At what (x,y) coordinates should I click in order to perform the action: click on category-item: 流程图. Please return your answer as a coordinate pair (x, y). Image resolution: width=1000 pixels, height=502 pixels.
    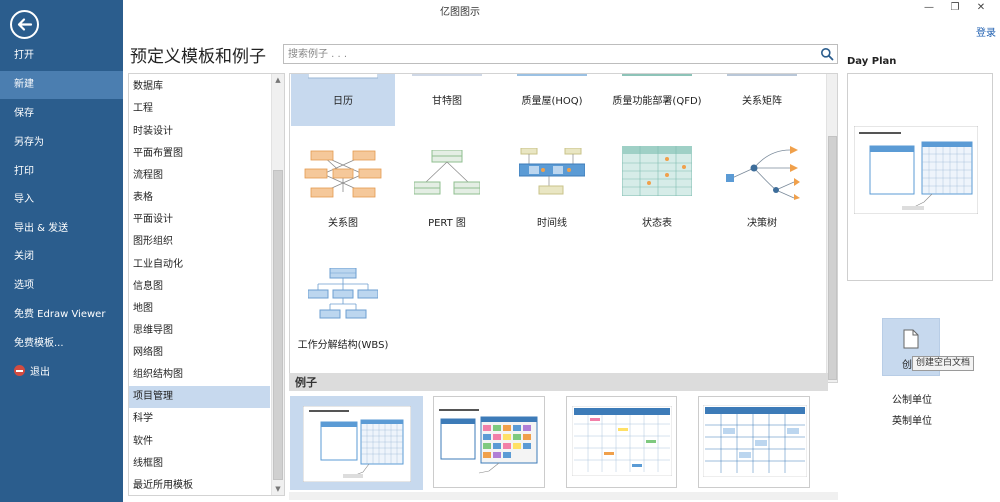
    Looking at the image, I should click on (199, 176).